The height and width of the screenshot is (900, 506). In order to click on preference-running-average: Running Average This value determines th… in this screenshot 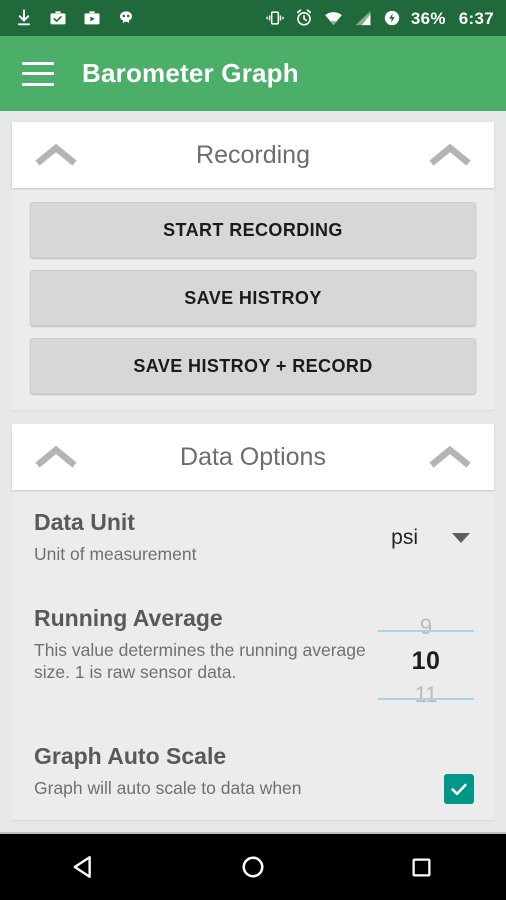, I will do `click(253, 655)`.